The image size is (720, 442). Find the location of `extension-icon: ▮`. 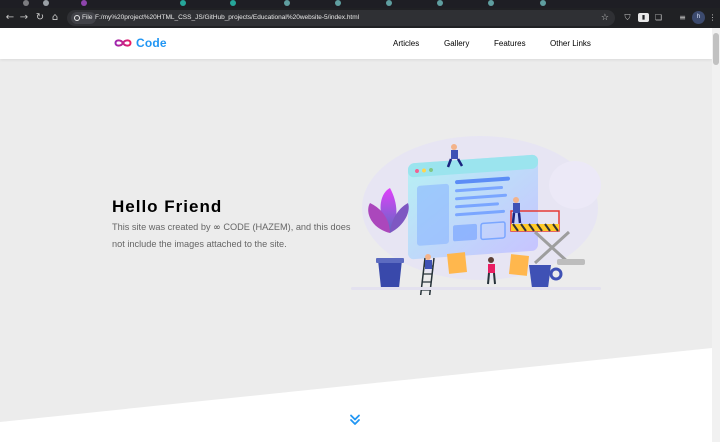

extension-icon: ▮ is located at coordinates (643, 17).